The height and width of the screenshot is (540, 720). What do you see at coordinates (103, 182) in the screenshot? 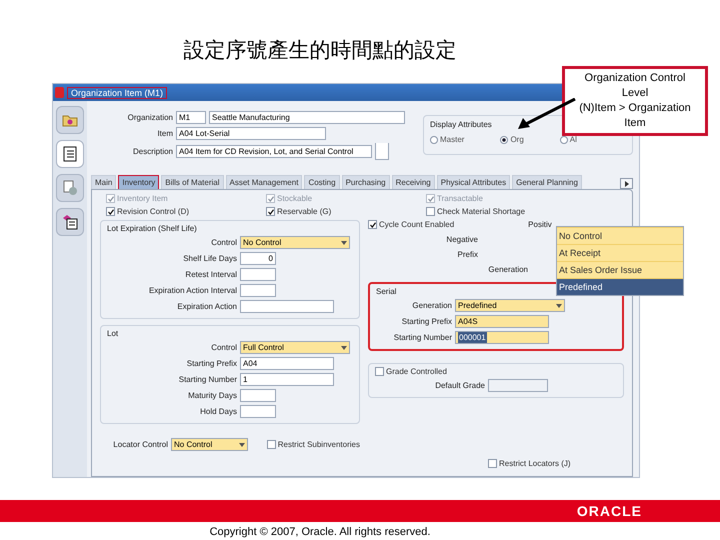
I see `tab: Main` at bounding box center [103, 182].